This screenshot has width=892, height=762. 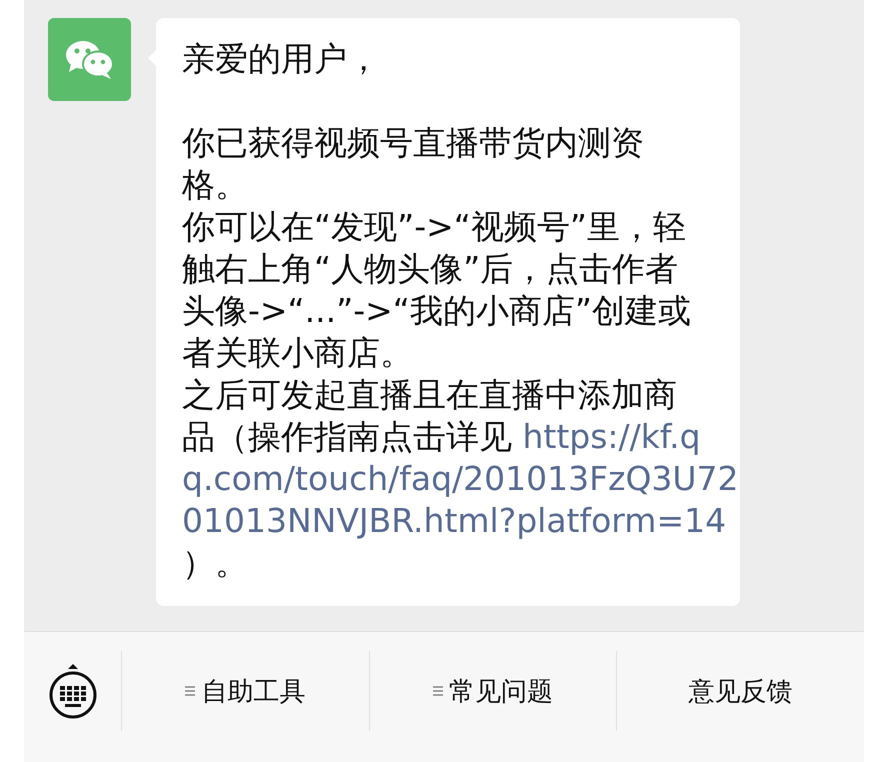 I want to click on message-text: 你已获得视频号直播带货内测资, so click(x=413, y=143).